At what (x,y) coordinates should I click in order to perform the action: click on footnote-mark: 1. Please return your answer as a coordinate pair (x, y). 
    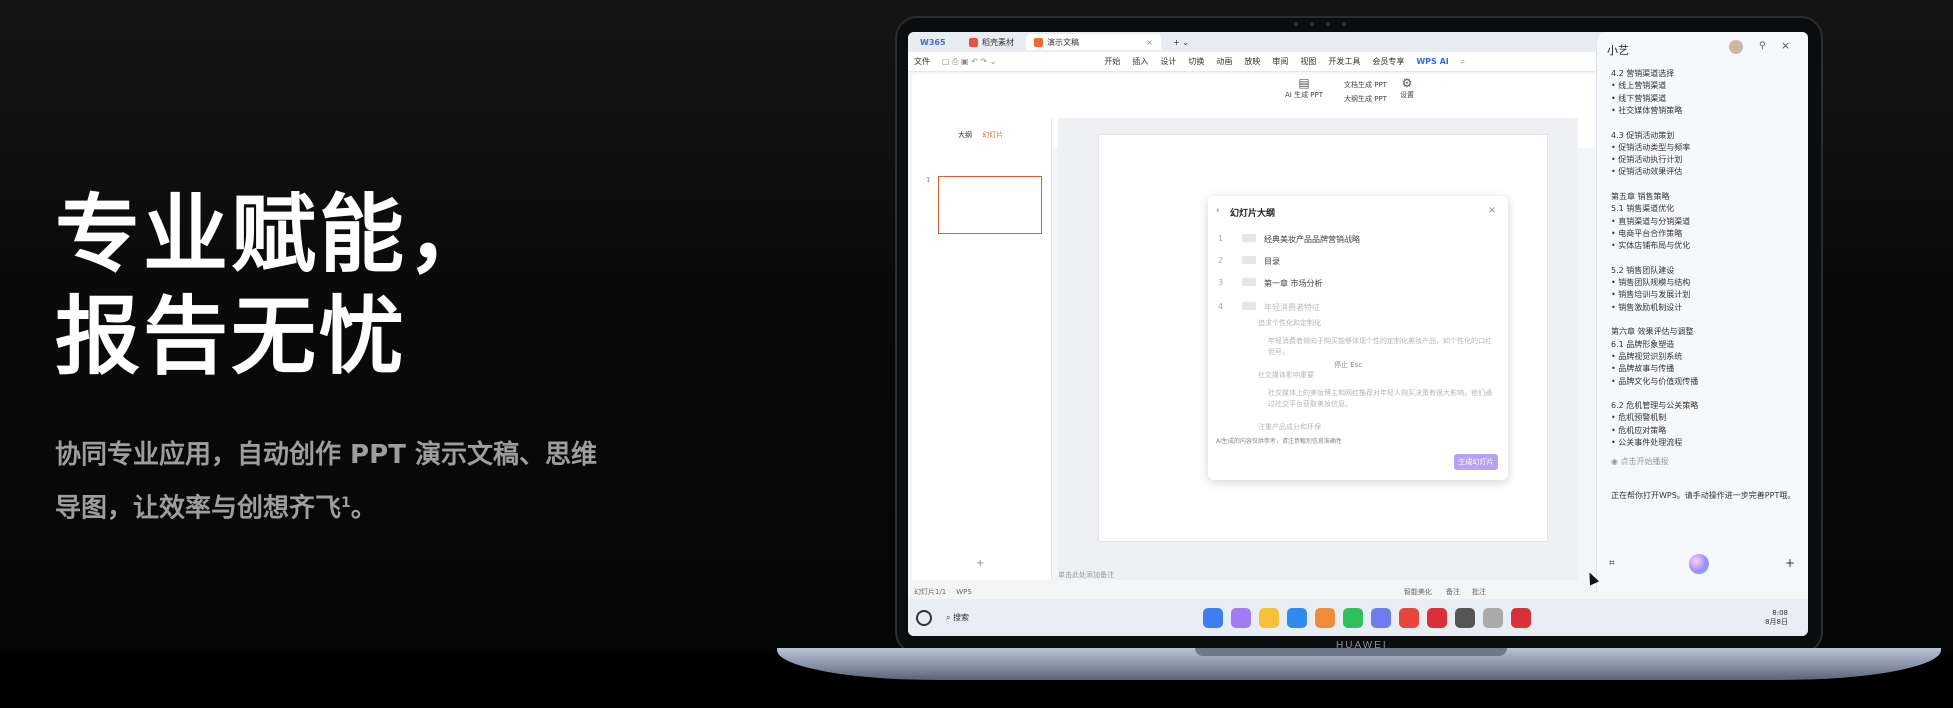
    Looking at the image, I should click on (346, 503).